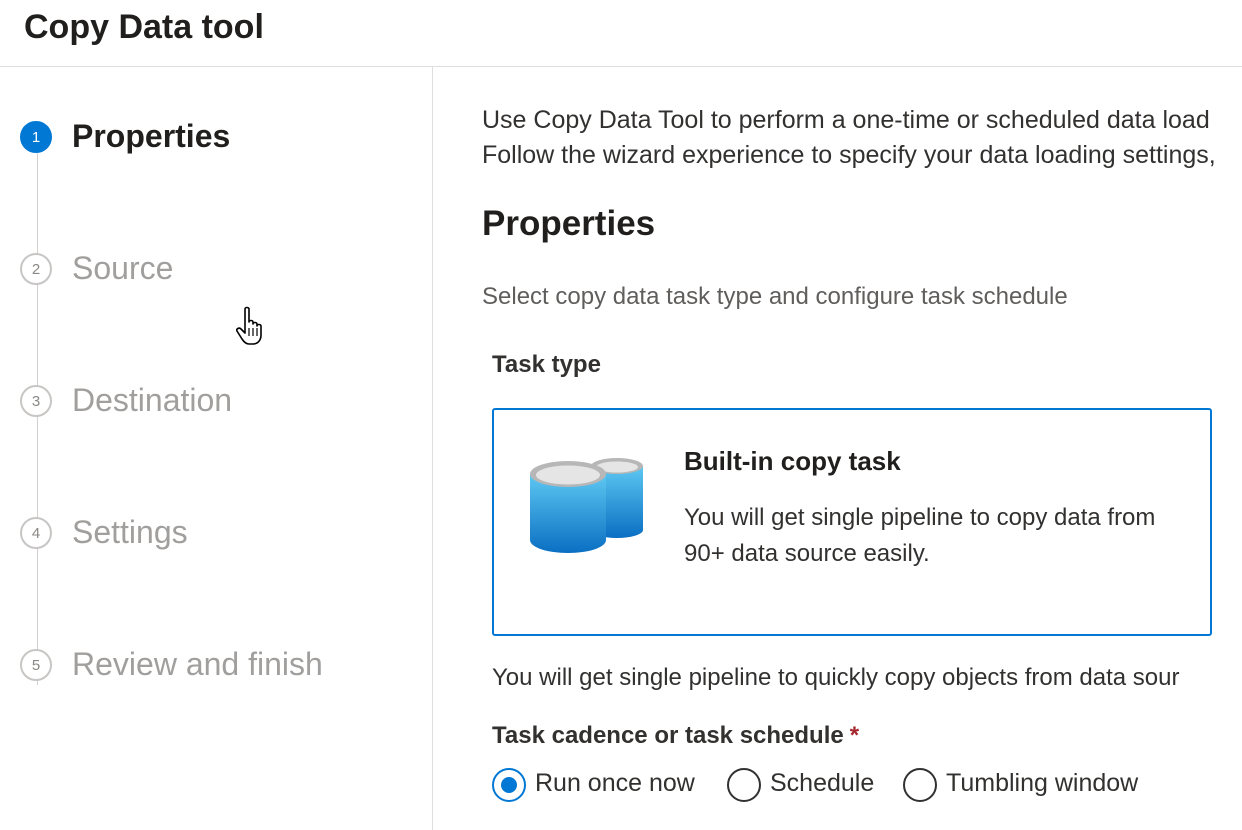 The width and height of the screenshot is (1242, 830). Describe the element at coordinates (123, 268) in the screenshot. I see `step-label: Source` at that location.